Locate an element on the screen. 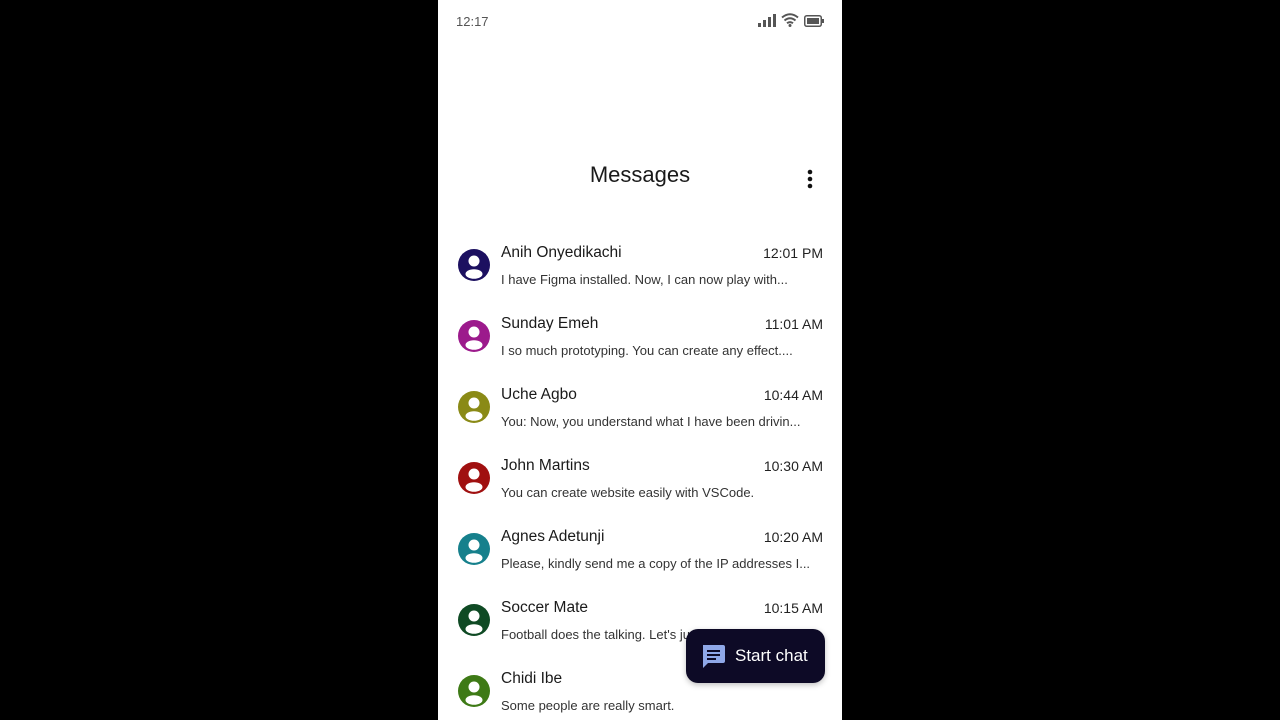 This screenshot has height=720, width=1280. conversation-preview: Some people are really smart. is located at coordinates (588, 705).